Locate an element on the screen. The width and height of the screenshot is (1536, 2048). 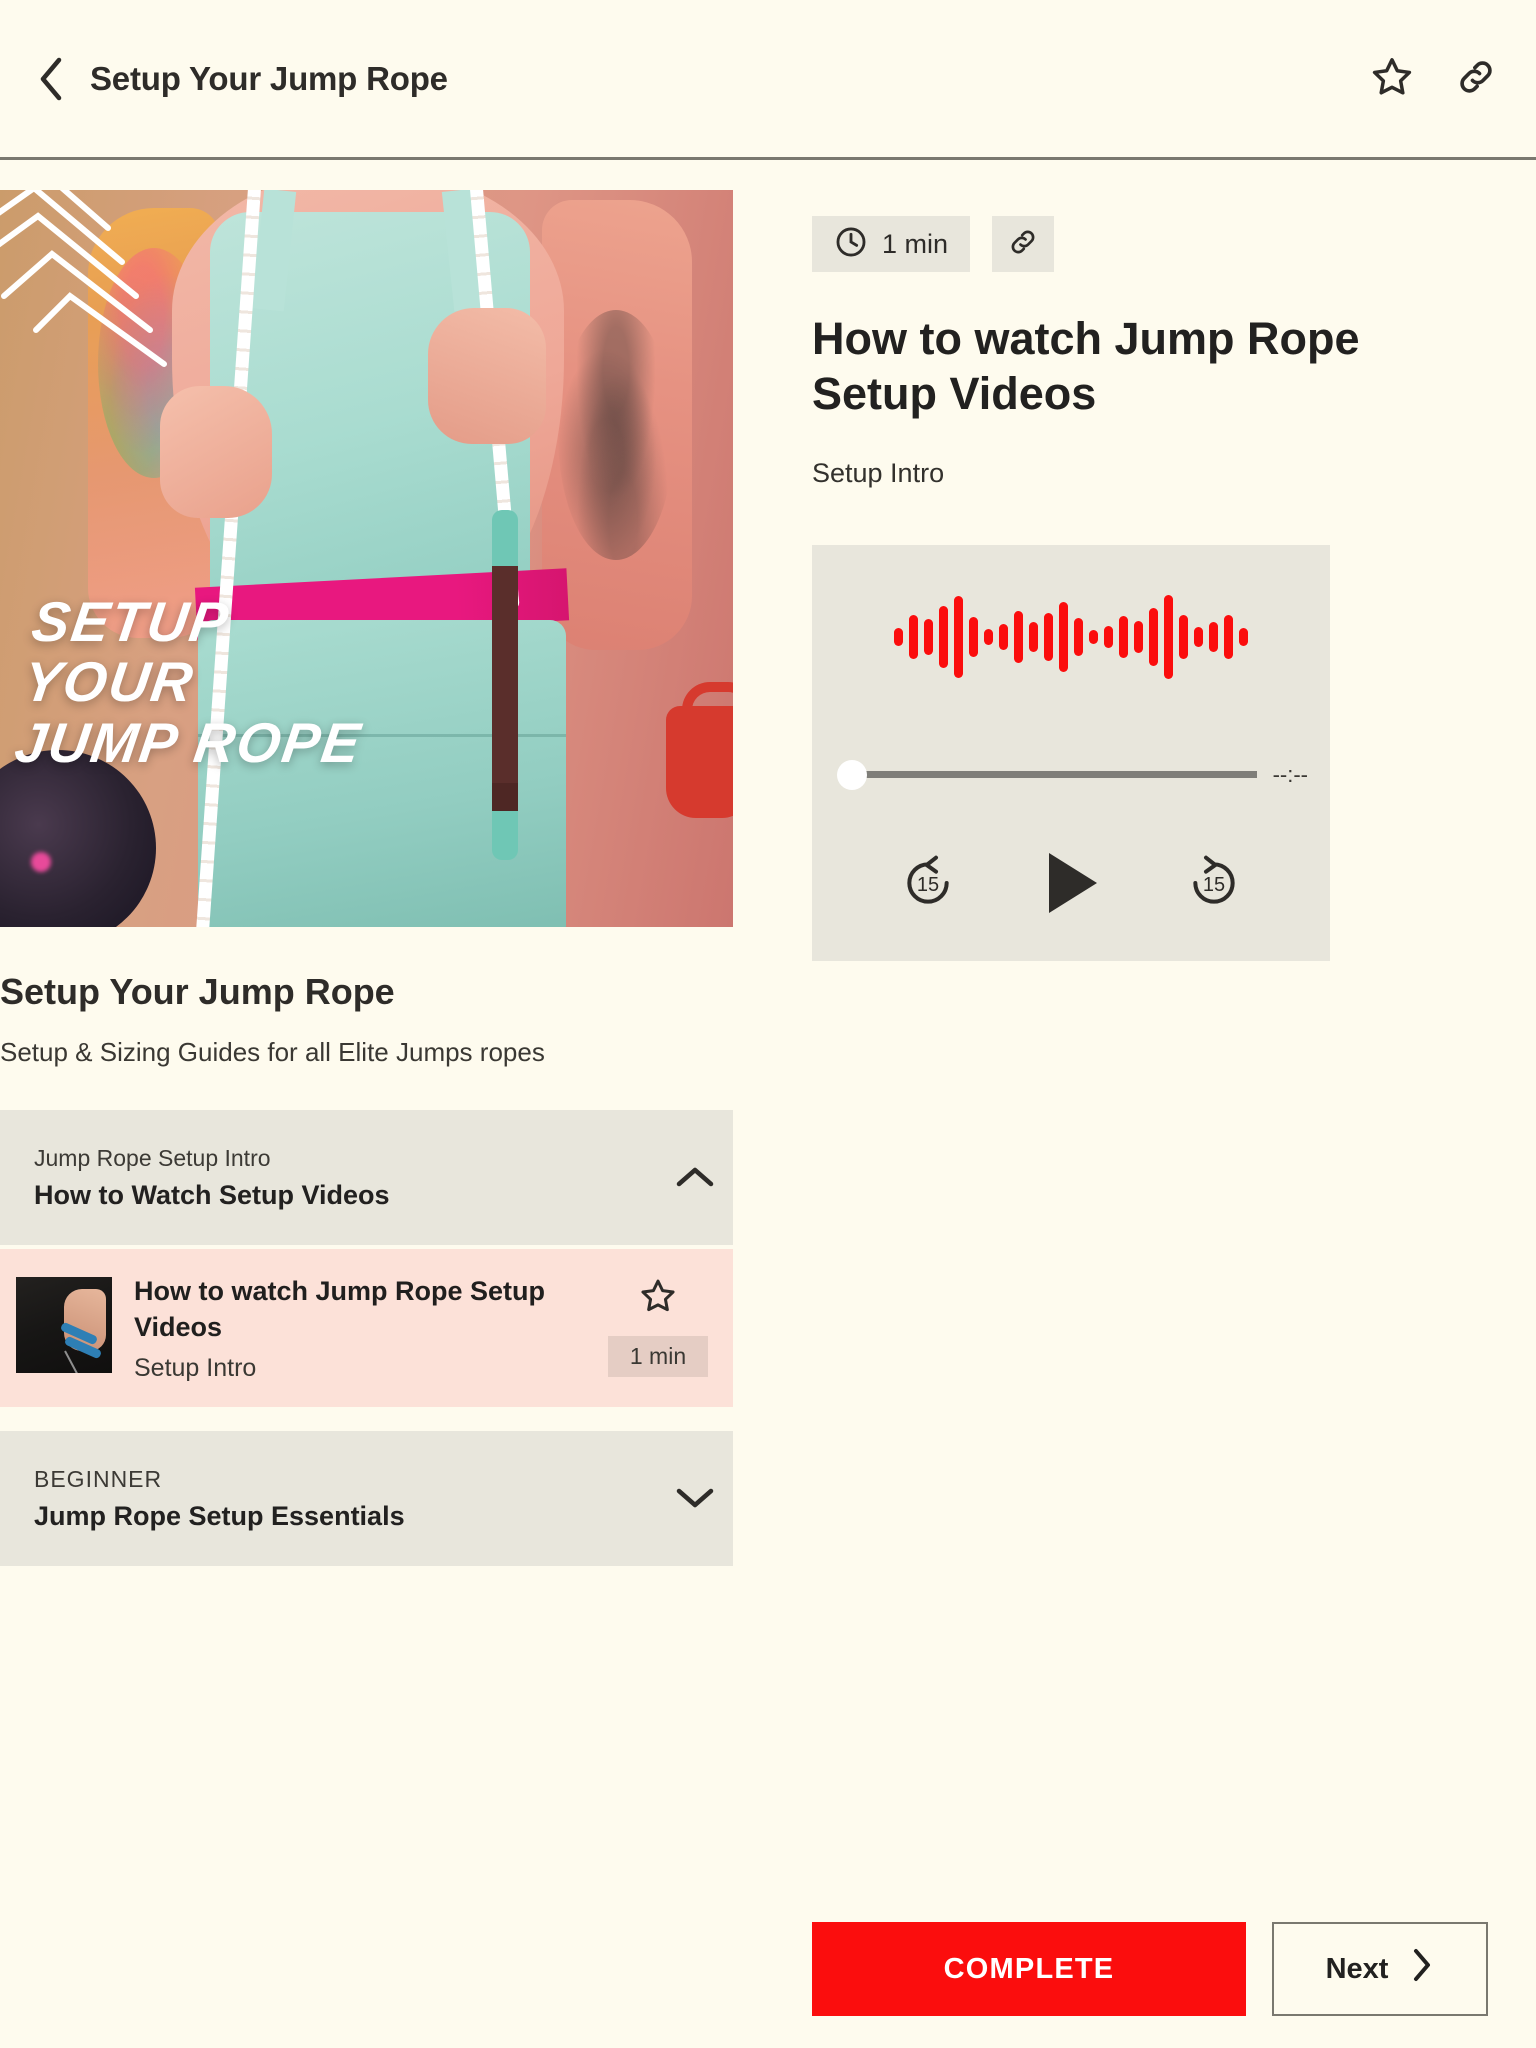
play-button is located at coordinates (1071, 884).